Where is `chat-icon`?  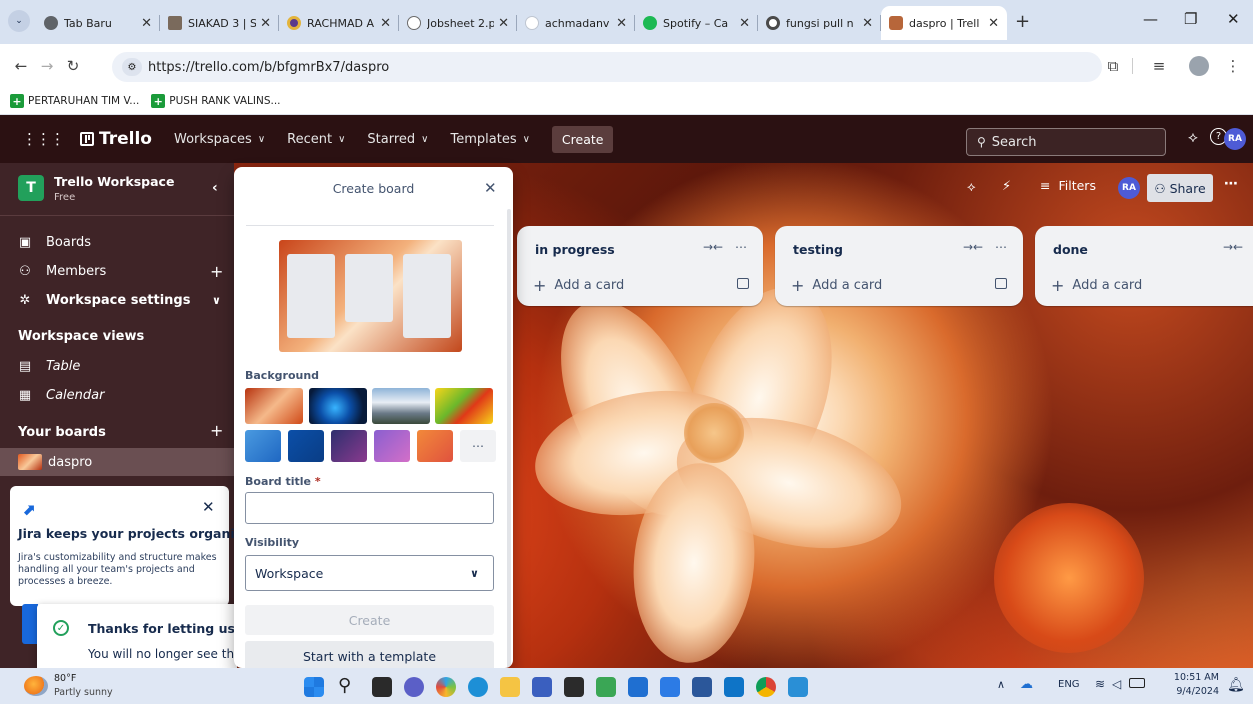
chat-icon is located at coordinates (414, 687).